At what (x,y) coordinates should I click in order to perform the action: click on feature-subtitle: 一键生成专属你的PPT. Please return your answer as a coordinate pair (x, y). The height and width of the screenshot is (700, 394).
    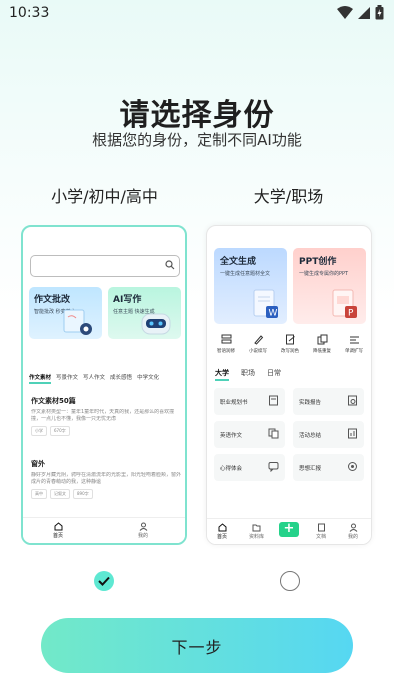
    Looking at the image, I should click on (324, 274).